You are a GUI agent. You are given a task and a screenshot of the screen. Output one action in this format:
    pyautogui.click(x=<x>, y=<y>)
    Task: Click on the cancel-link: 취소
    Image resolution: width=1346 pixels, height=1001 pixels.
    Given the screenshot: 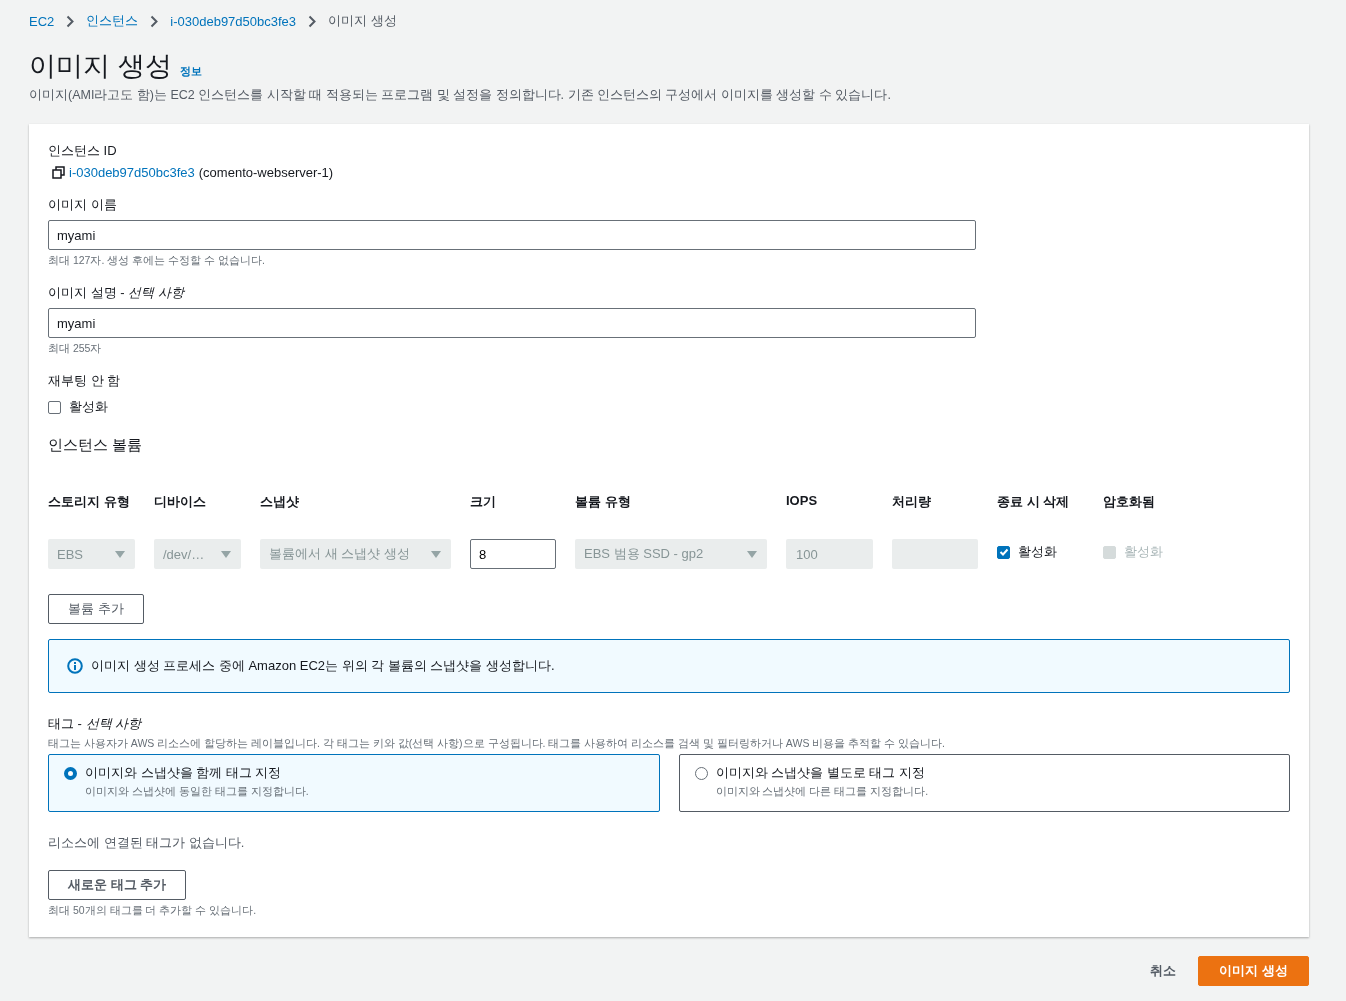 What is the action you would take?
    pyautogui.click(x=1163, y=971)
    